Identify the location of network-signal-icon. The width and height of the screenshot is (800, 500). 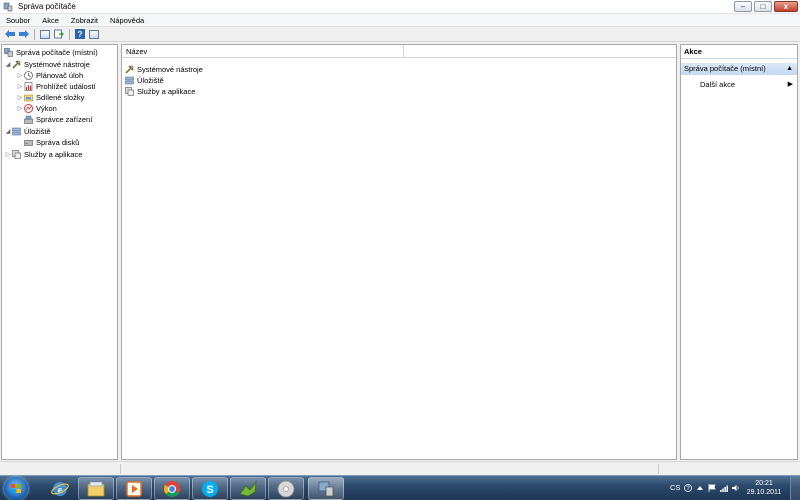
(724, 488).